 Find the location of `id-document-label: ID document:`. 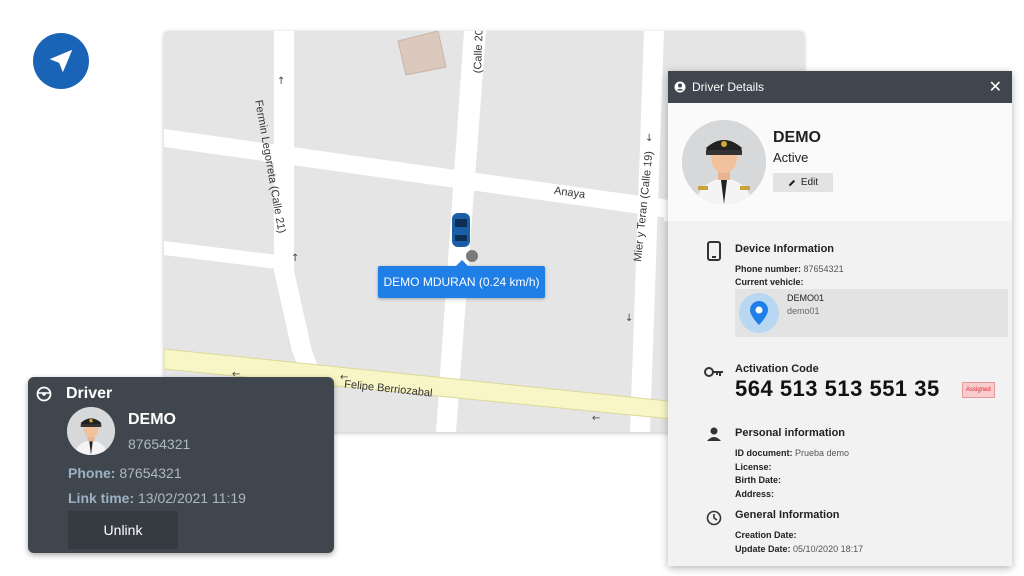

id-document-label: ID document: is located at coordinates (764, 453).